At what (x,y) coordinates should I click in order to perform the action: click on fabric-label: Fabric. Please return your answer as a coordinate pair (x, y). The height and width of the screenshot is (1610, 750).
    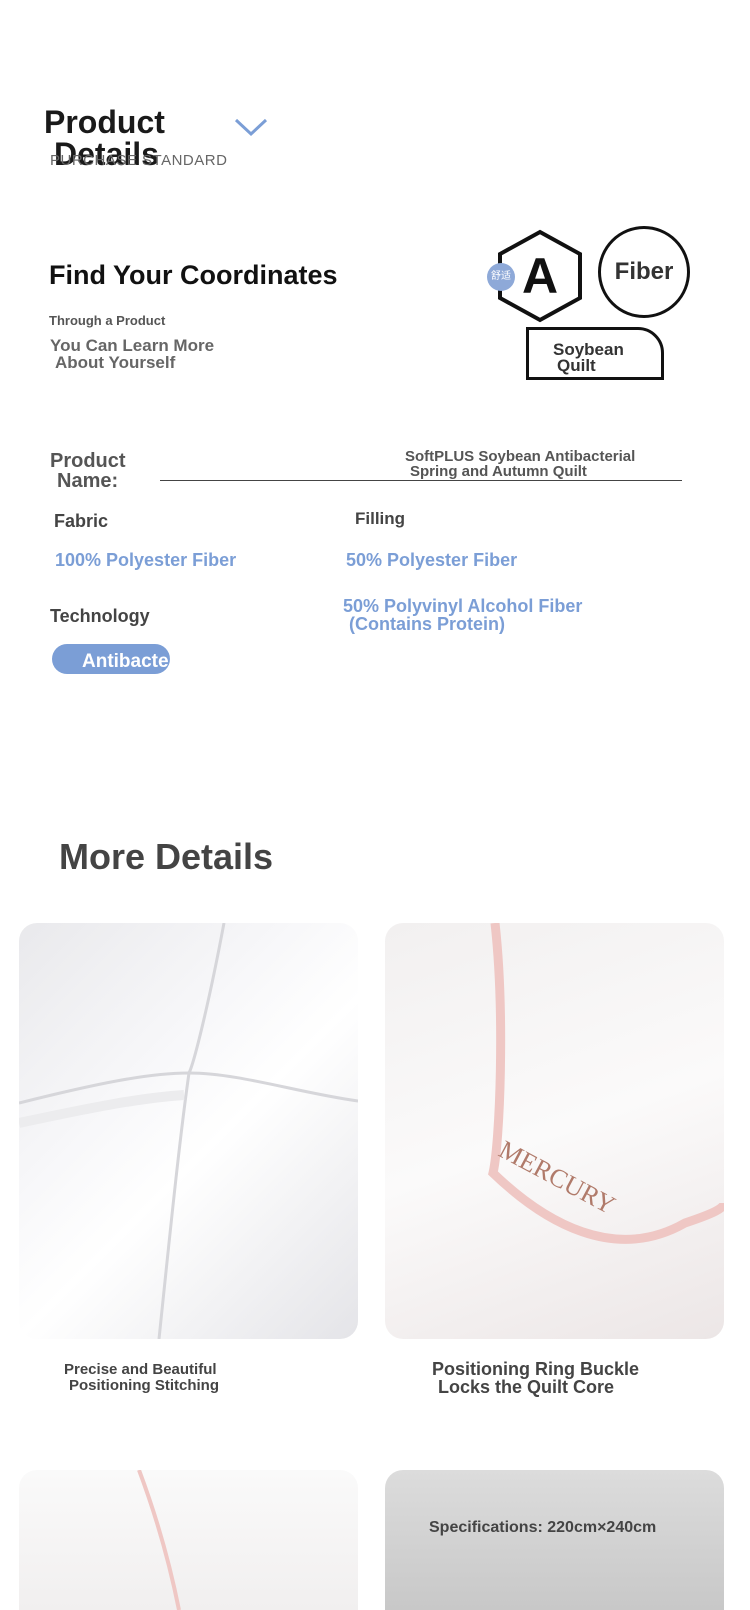
    Looking at the image, I should click on (81, 521).